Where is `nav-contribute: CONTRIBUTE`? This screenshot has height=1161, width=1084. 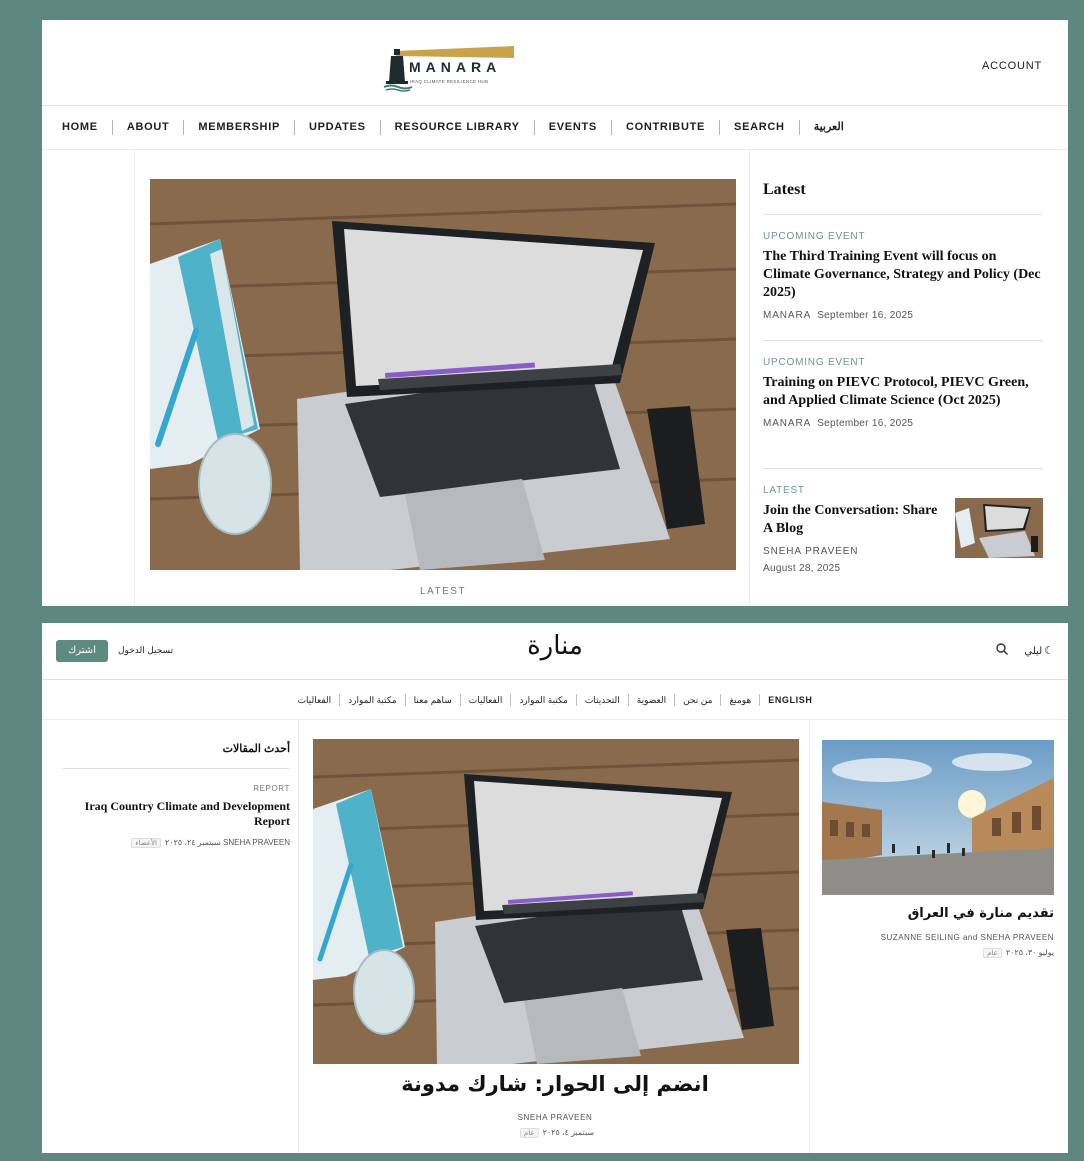 nav-contribute: CONTRIBUTE is located at coordinates (664, 127).